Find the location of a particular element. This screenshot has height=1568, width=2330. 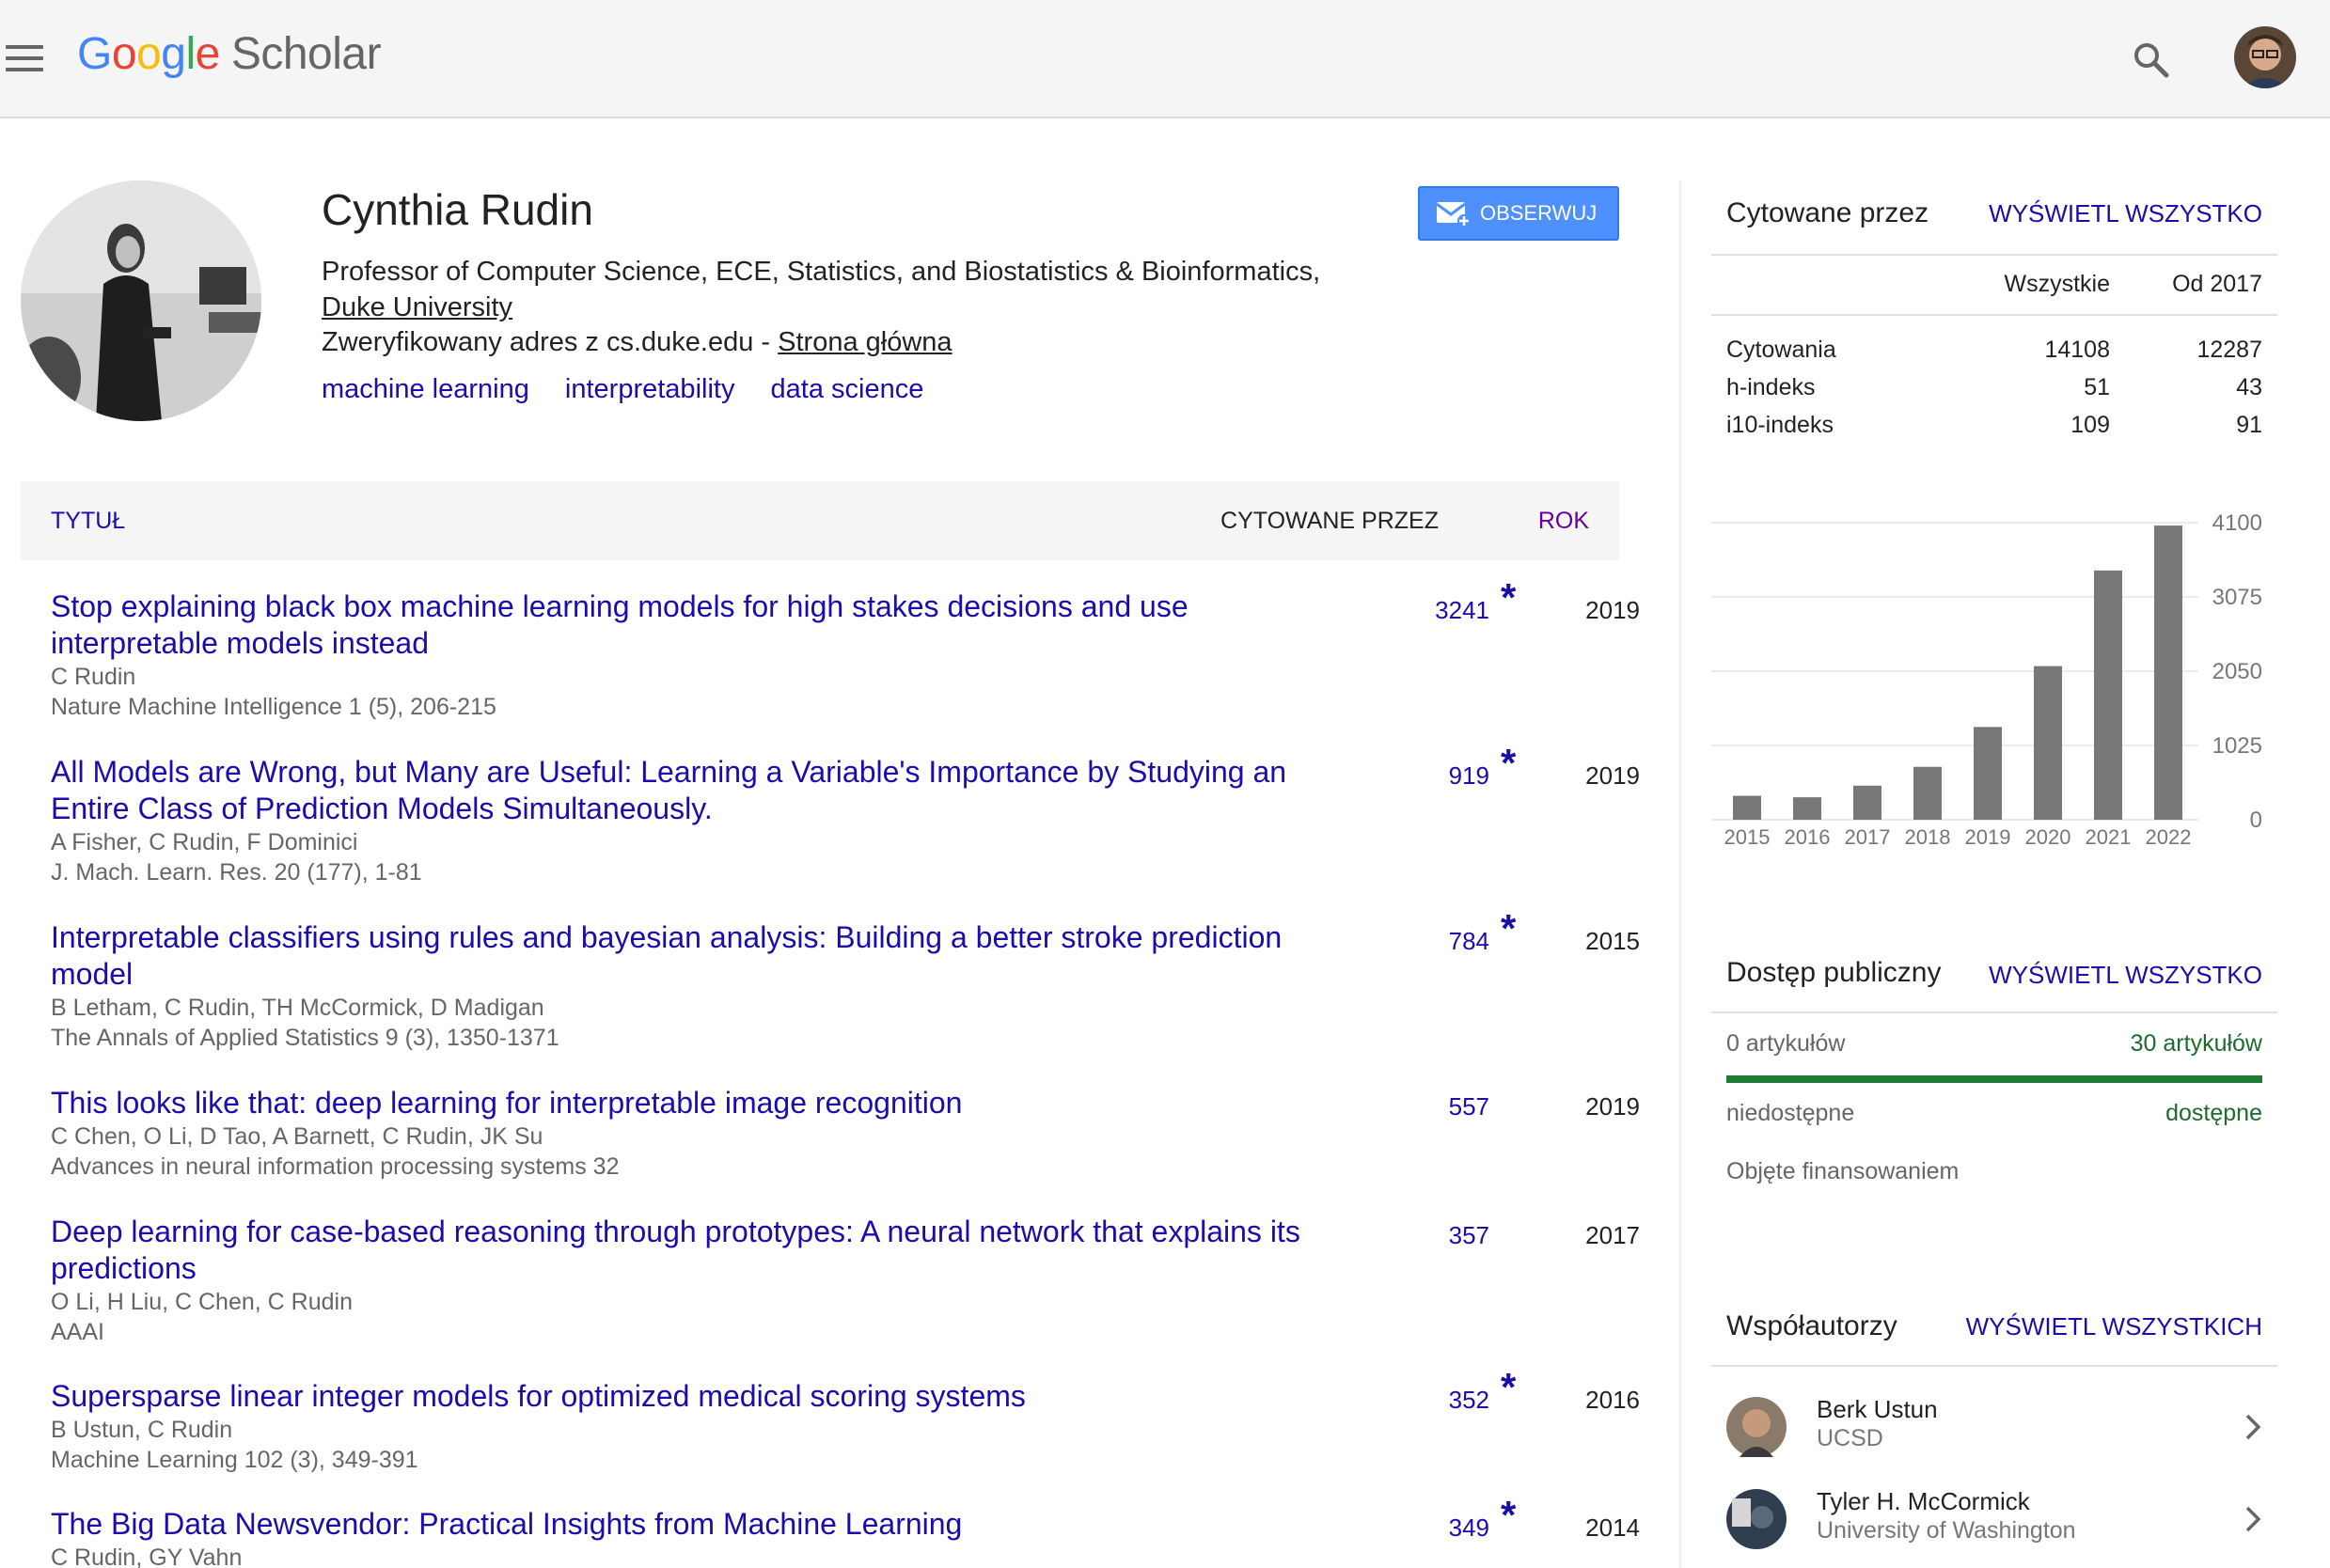

stat-since: 12287 is located at coordinates (2229, 350).